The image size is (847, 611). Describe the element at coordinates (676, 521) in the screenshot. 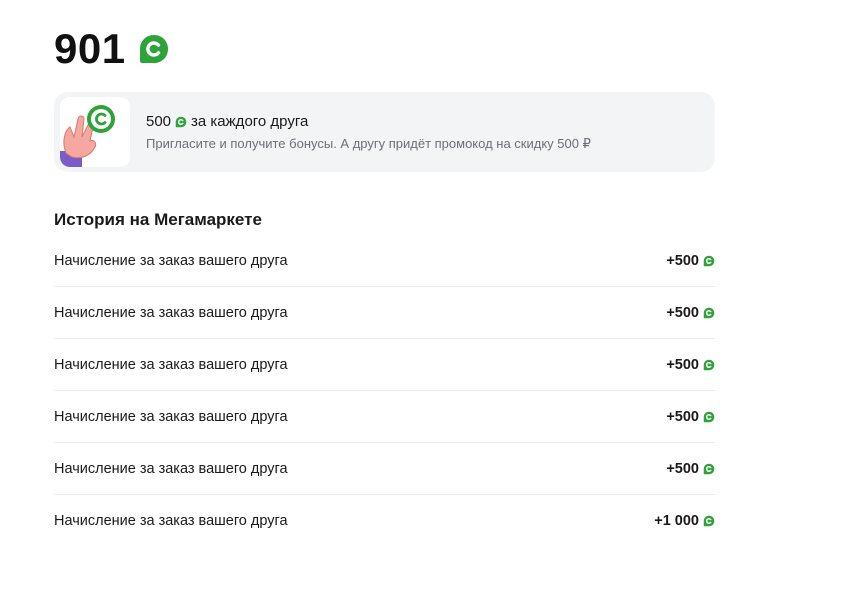

I see `history-row-amount-value: +1 000` at that location.